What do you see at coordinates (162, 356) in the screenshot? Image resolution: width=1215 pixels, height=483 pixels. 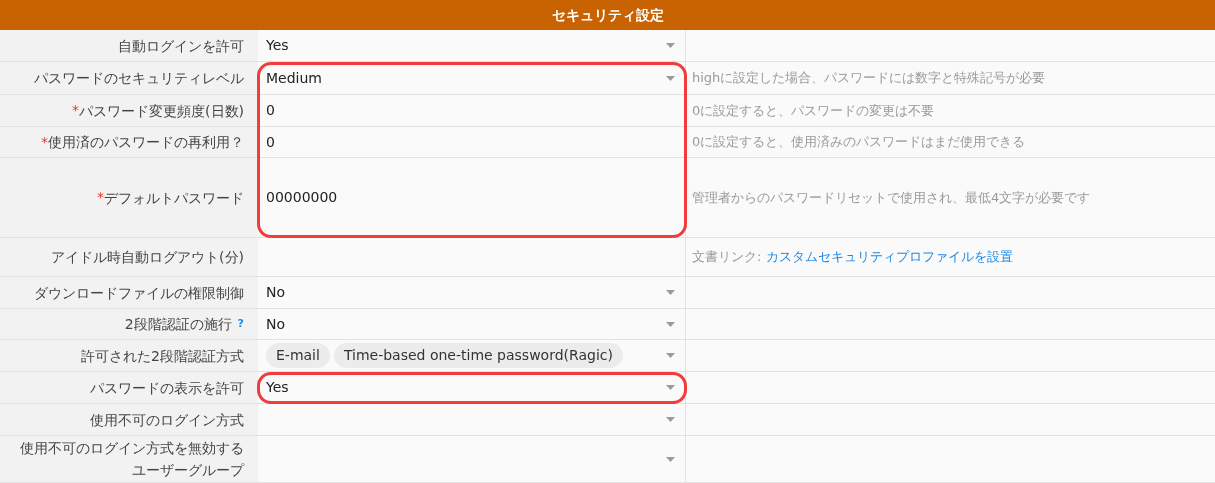 I see `field-label: 許可された2段階認証方式` at bounding box center [162, 356].